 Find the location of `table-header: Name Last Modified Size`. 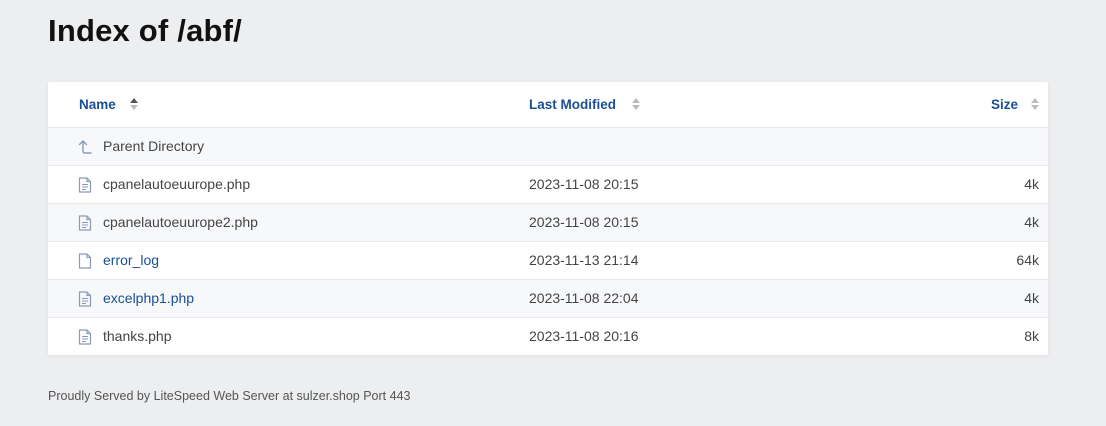

table-header: Name Last Modified Size is located at coordinates (548, 104).